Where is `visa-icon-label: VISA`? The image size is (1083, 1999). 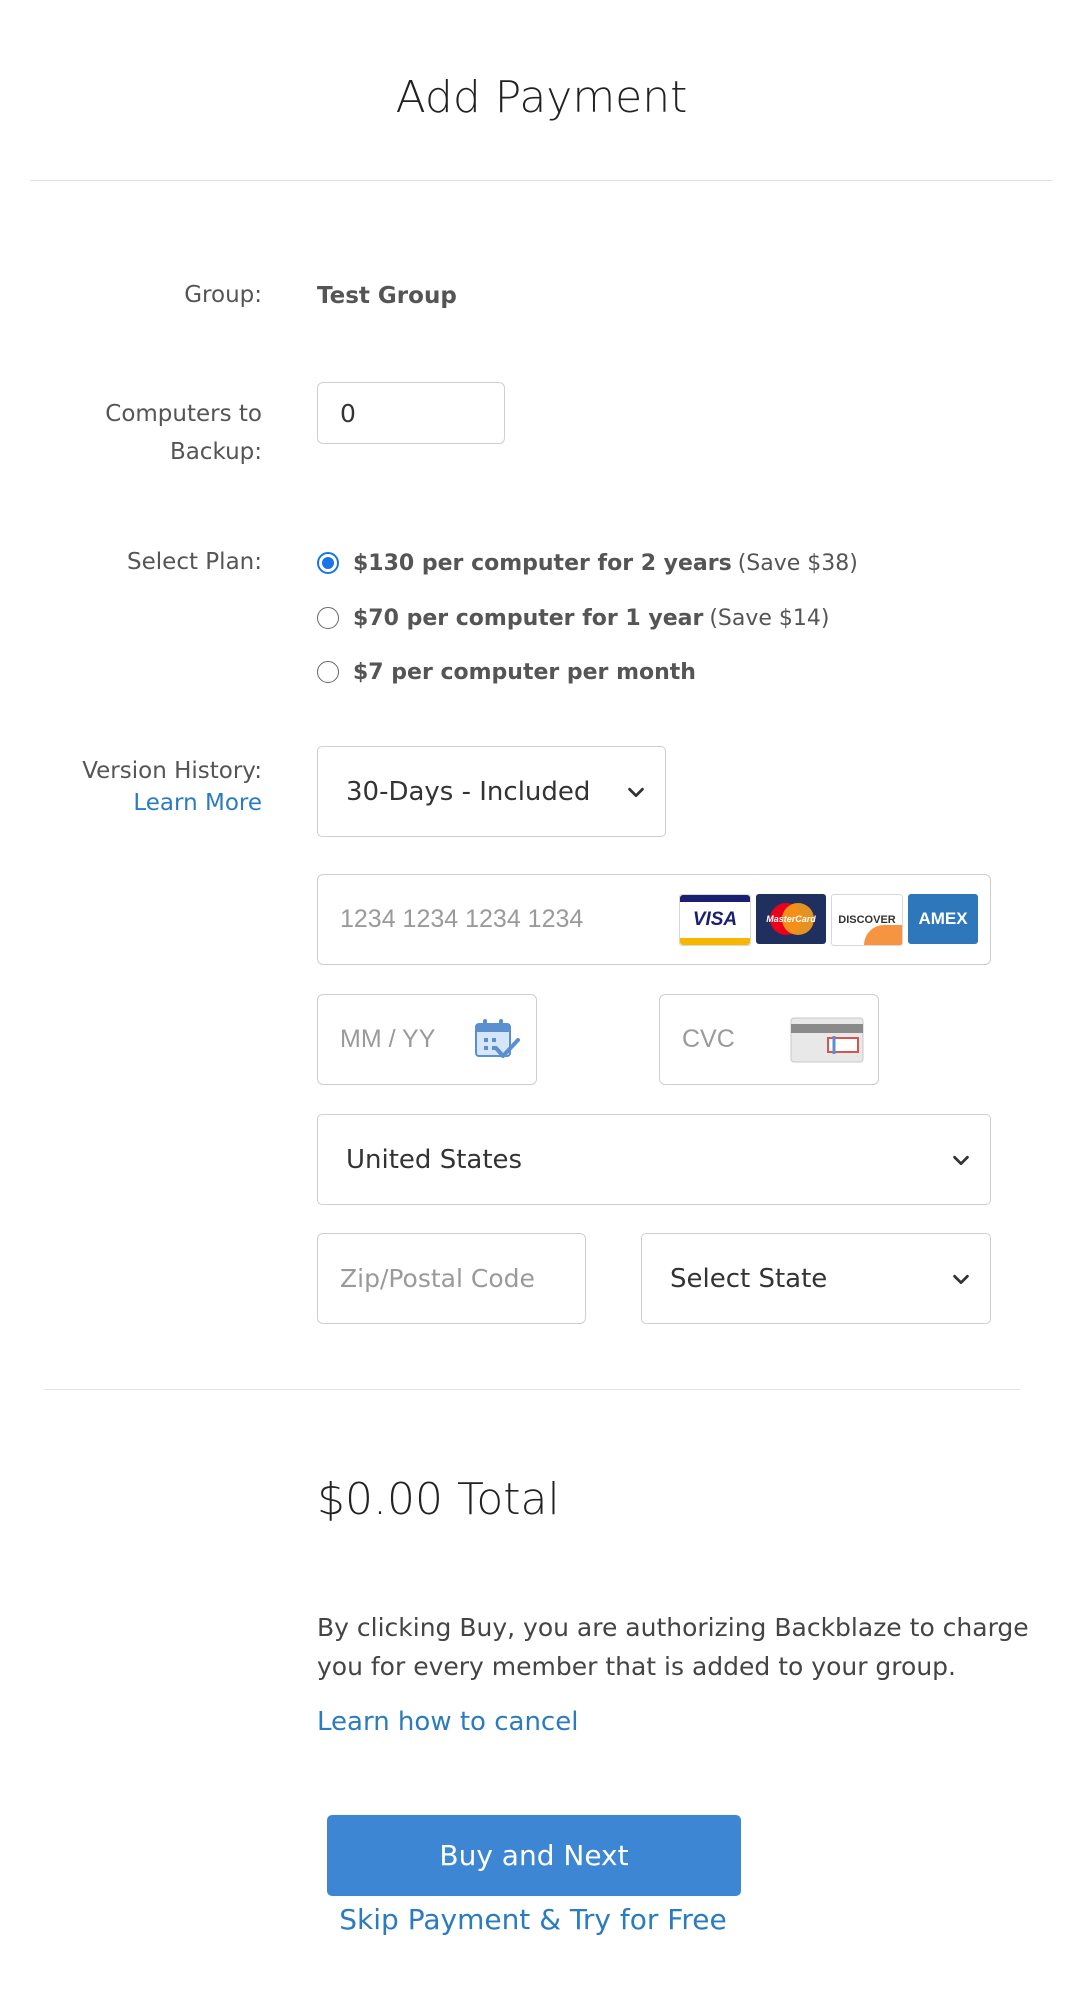 visa-icon-label: VISA is located at coordinates (715, 919).